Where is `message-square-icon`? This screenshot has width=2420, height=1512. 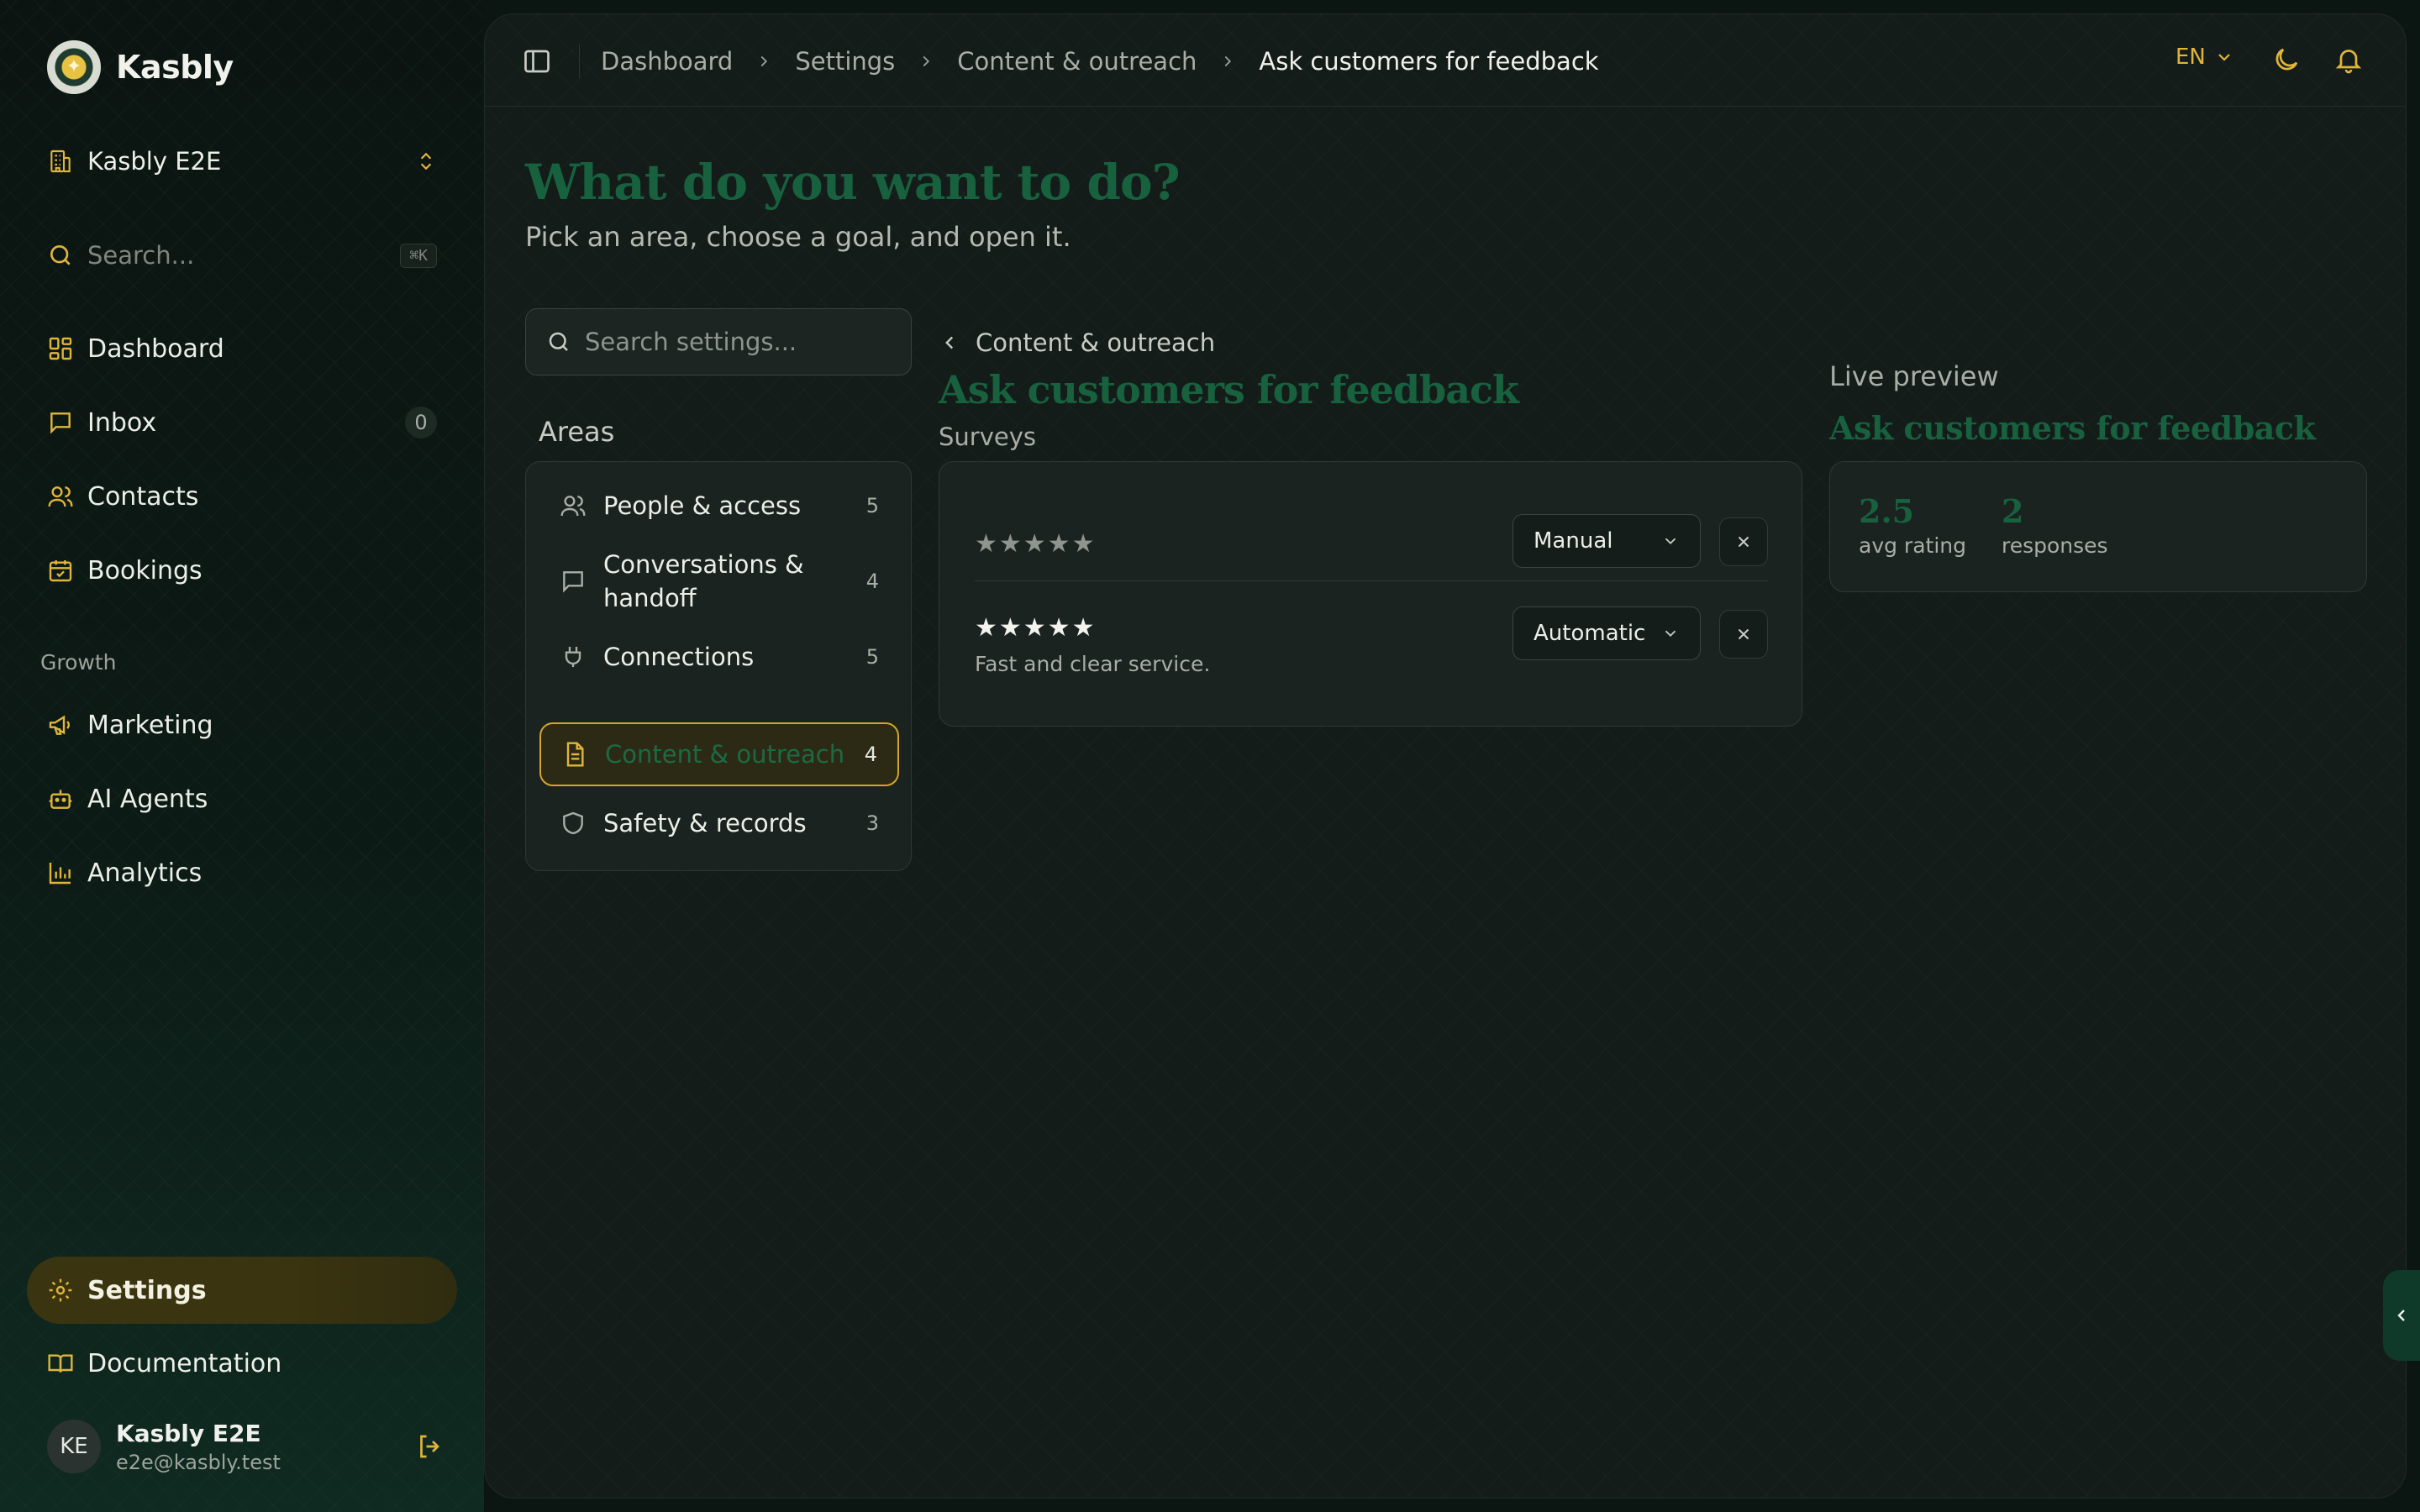 message-square-icon is located at coordinates (60, 423).